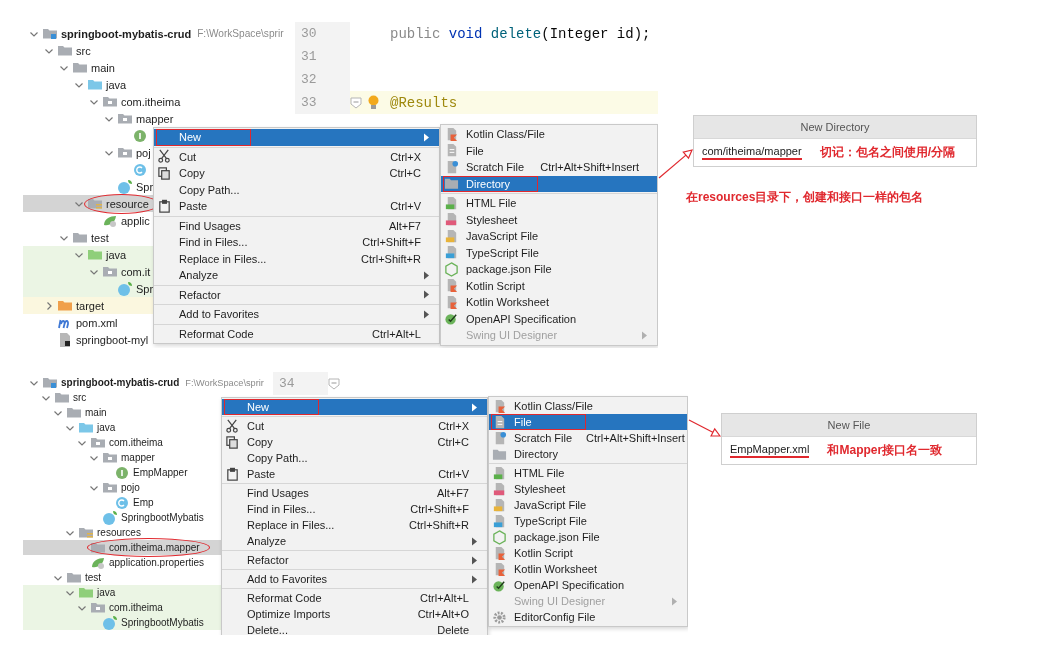 This screenshot has width=1061, height=656. Describe the element at coordinates (835, 127) in the screenshot. I see `dialog-title: New Directory` at that location.